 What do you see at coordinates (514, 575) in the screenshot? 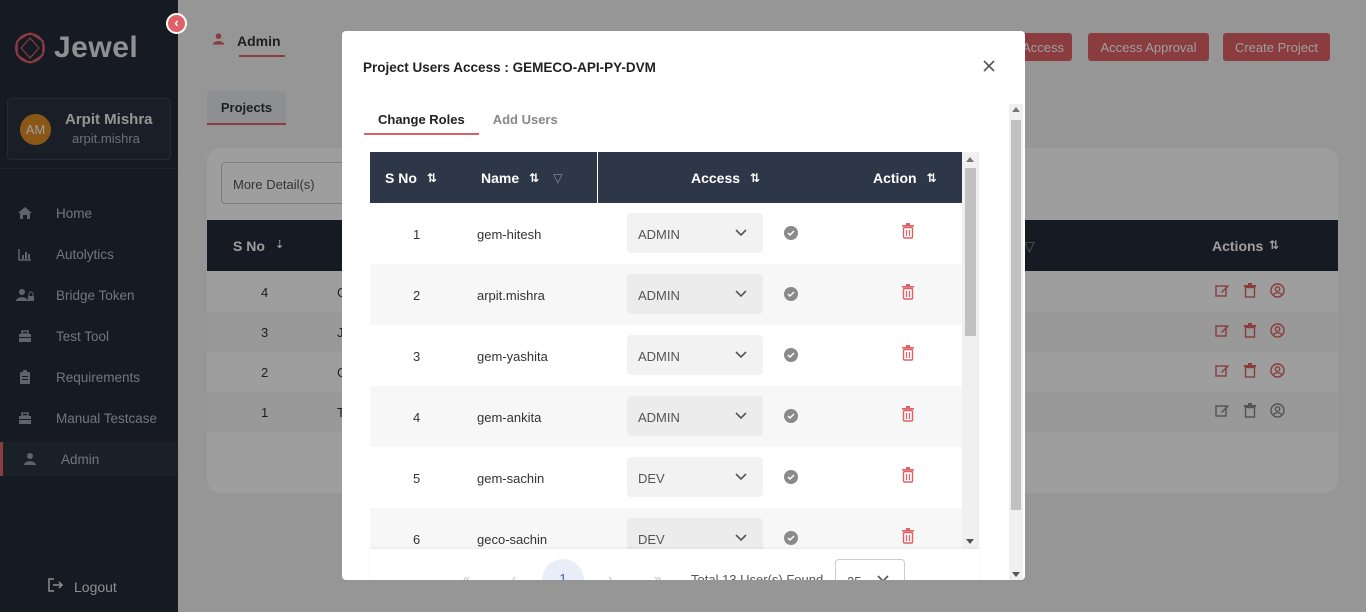
I see `prev-page-button: ‹` at bounding box center [514, 575].